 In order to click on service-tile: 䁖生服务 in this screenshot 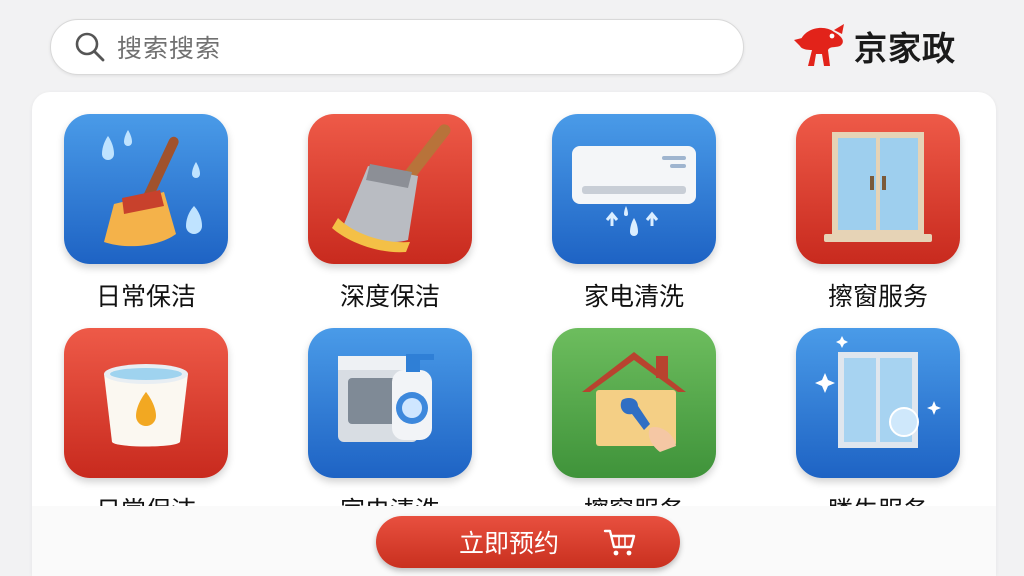, I will do `click(864, 415)`.